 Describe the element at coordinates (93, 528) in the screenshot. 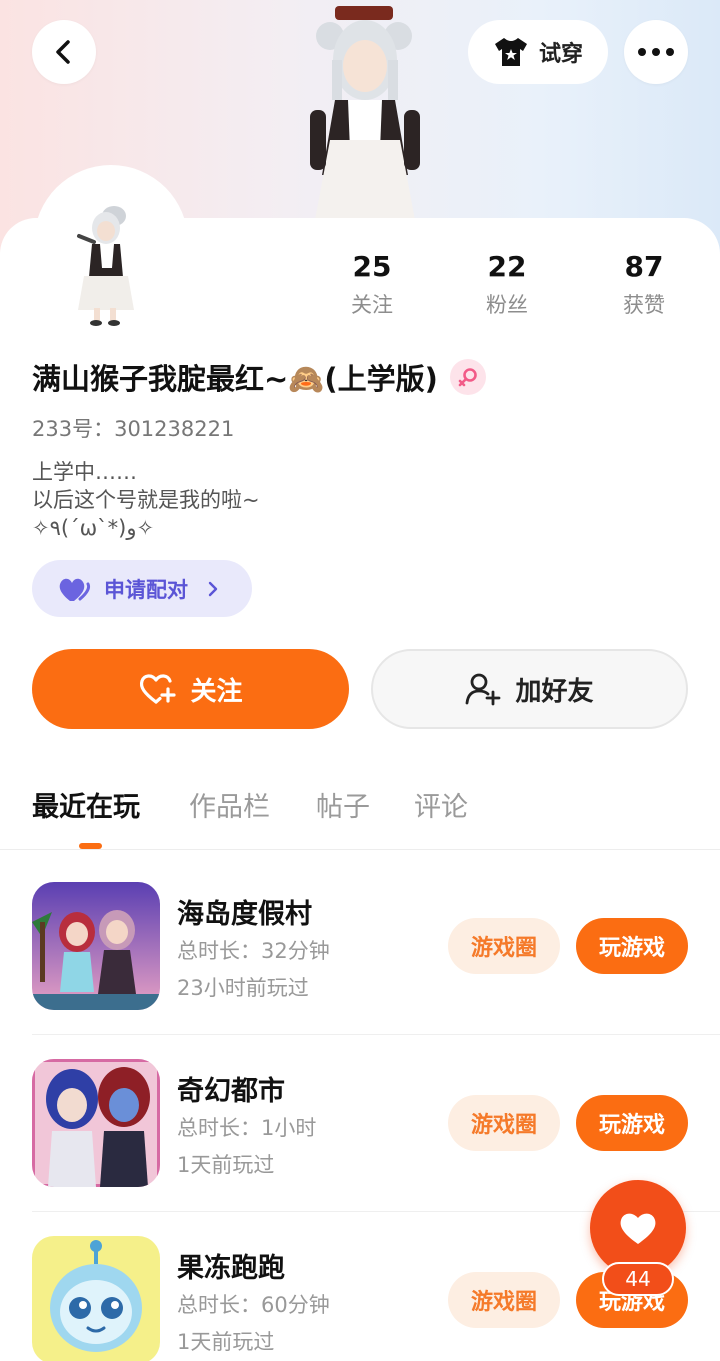

I see `bio-line: ✧٩(ˊωˋ*)و✧` at that location.